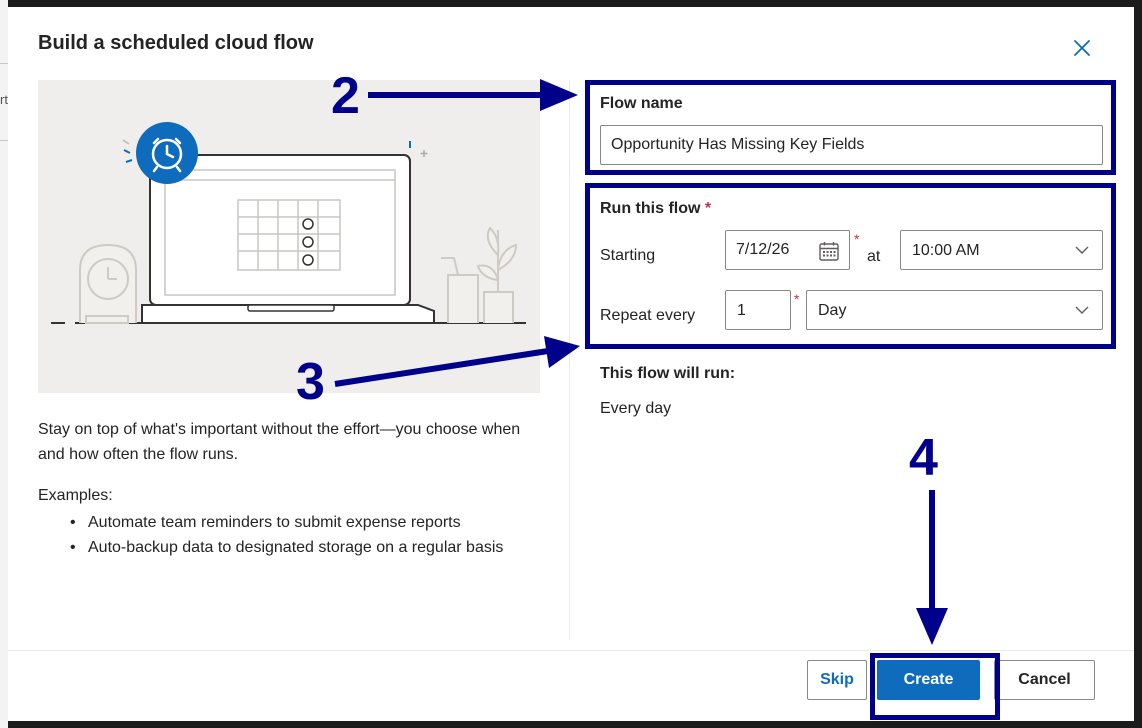  Describe the element at coordinates (832, 310) in the screenshot. I see `repeat-unit-value: Day` at that location.